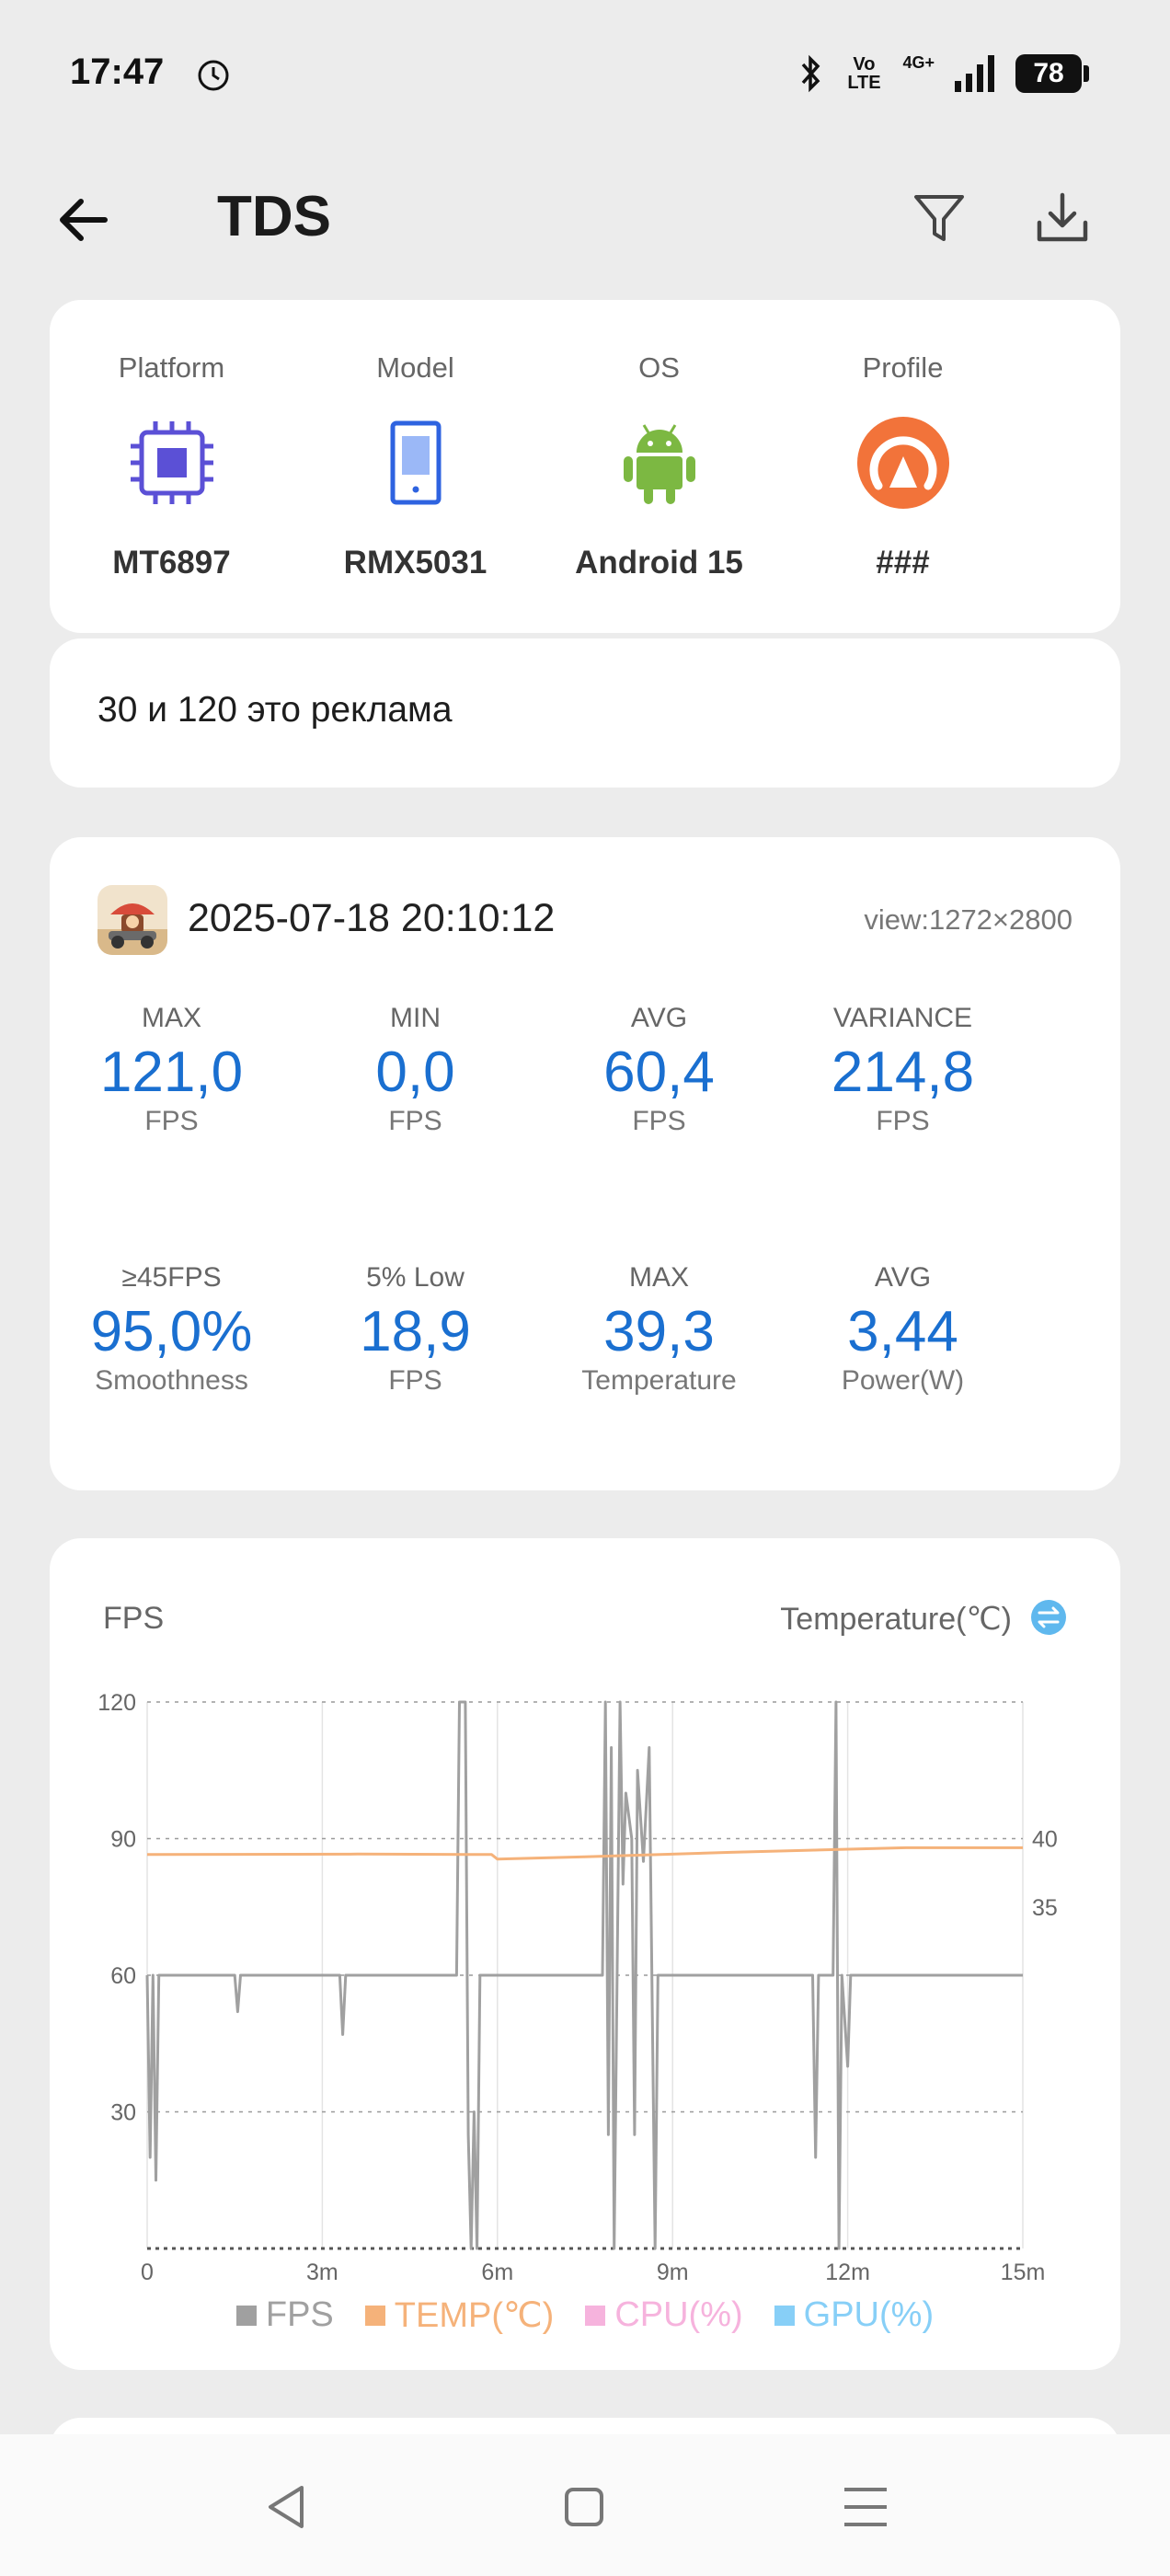 The height and width of the screenshot is (2576, 1170). What do you see at coordinates (659, 1380) in the screenshot?
I see `stat-unit: Temperature` at bounding box center [659, 1380].